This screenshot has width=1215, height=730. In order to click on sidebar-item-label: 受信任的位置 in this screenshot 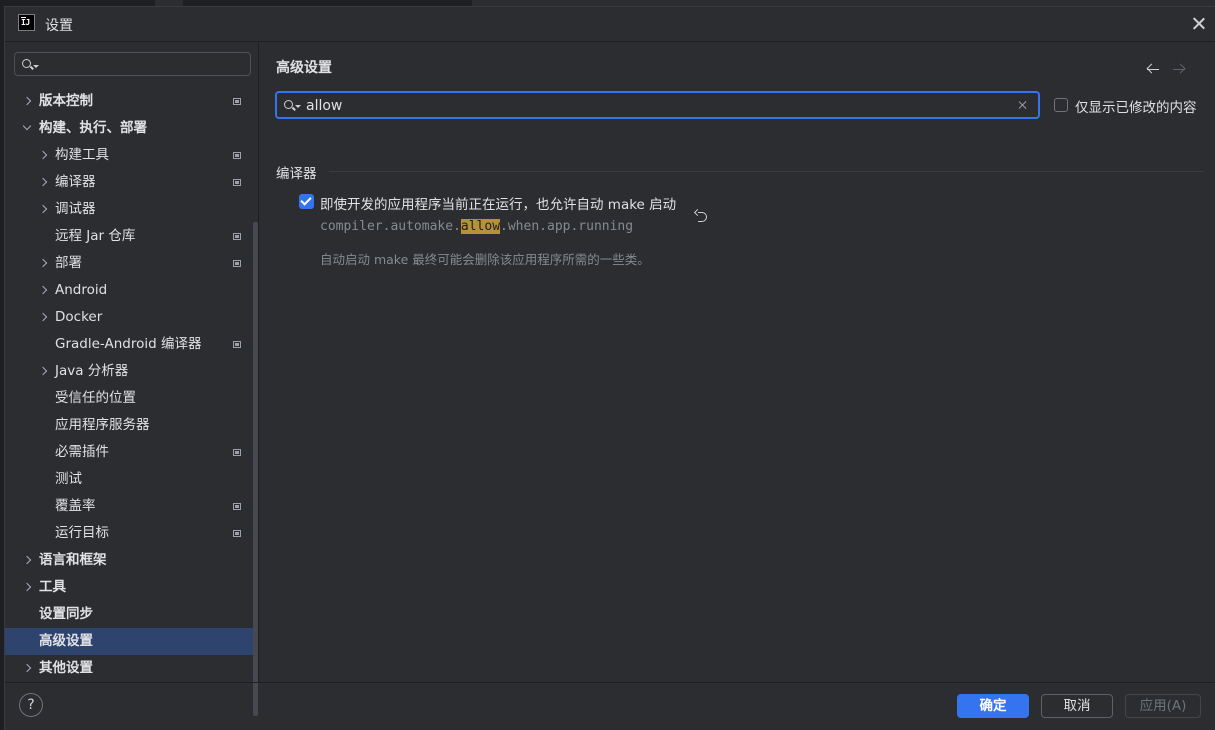, I will do `click(95, 398)`.